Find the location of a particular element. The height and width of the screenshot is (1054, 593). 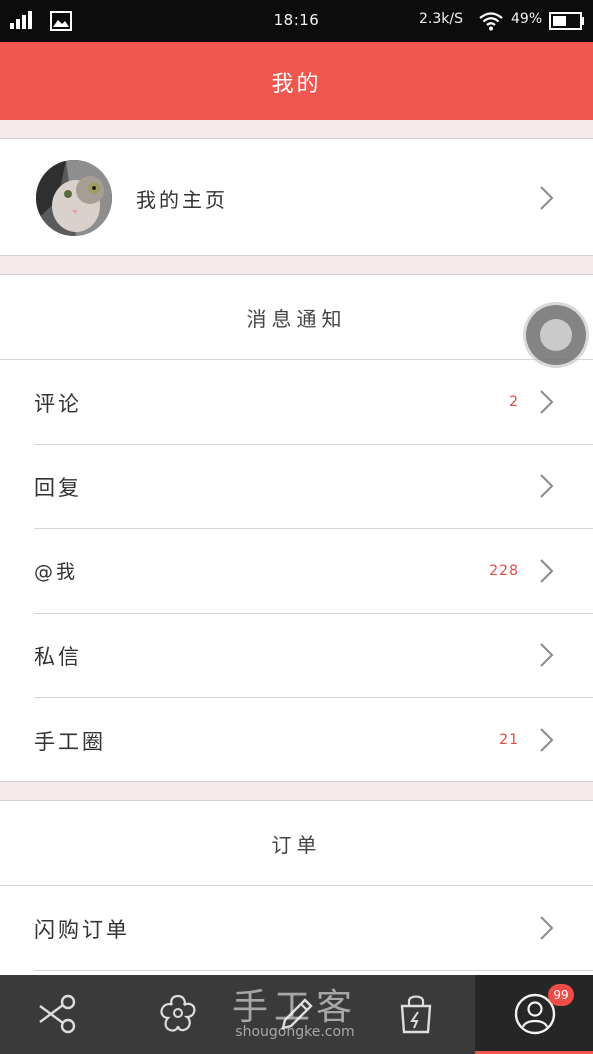

my-homepage-label: 我的主页 is located at coordinates (182, 200).